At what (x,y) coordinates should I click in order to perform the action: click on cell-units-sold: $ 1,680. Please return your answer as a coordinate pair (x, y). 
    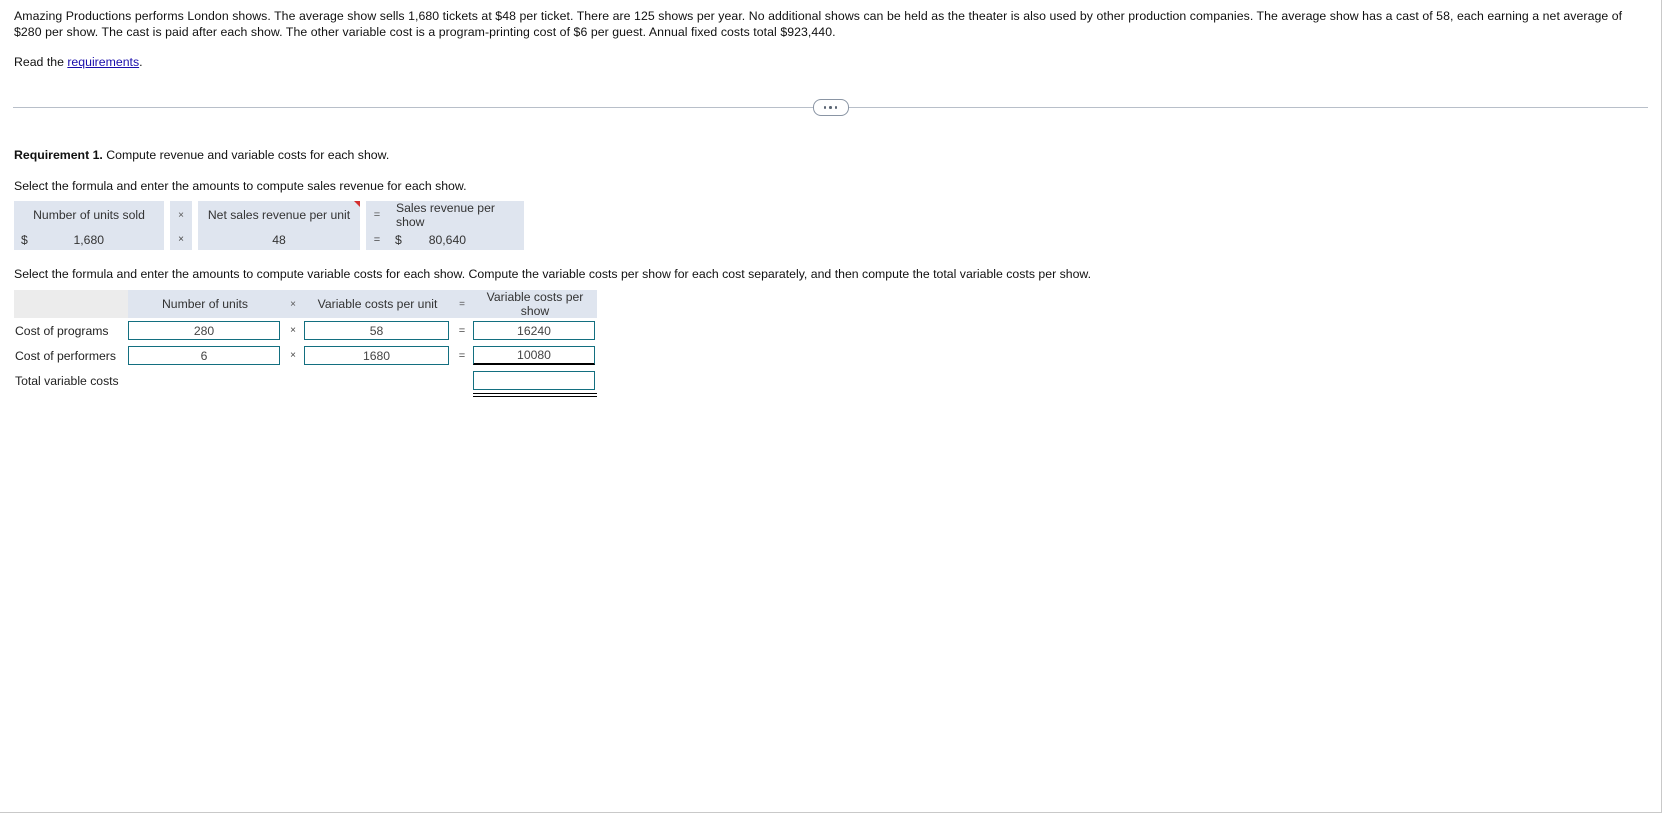
    Looking at the image, I should click on (89, 239).